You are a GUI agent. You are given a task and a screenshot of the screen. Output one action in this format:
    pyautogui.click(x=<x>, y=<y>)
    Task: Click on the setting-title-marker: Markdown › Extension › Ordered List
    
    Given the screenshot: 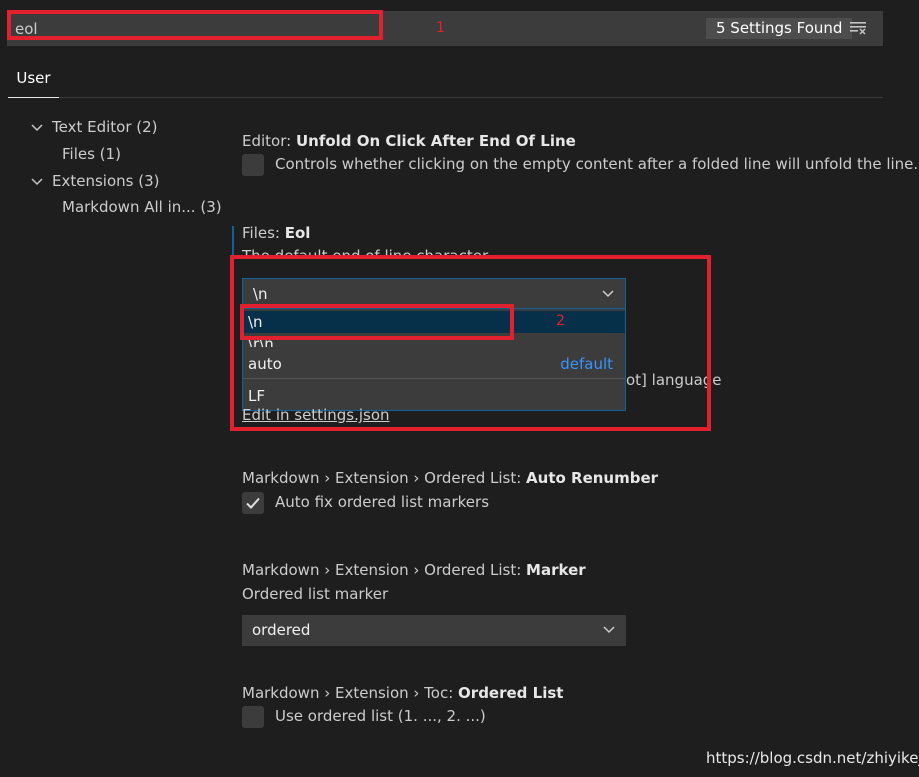 What is the action you would take?
    pyautogui.click(x=414, y=570)
    